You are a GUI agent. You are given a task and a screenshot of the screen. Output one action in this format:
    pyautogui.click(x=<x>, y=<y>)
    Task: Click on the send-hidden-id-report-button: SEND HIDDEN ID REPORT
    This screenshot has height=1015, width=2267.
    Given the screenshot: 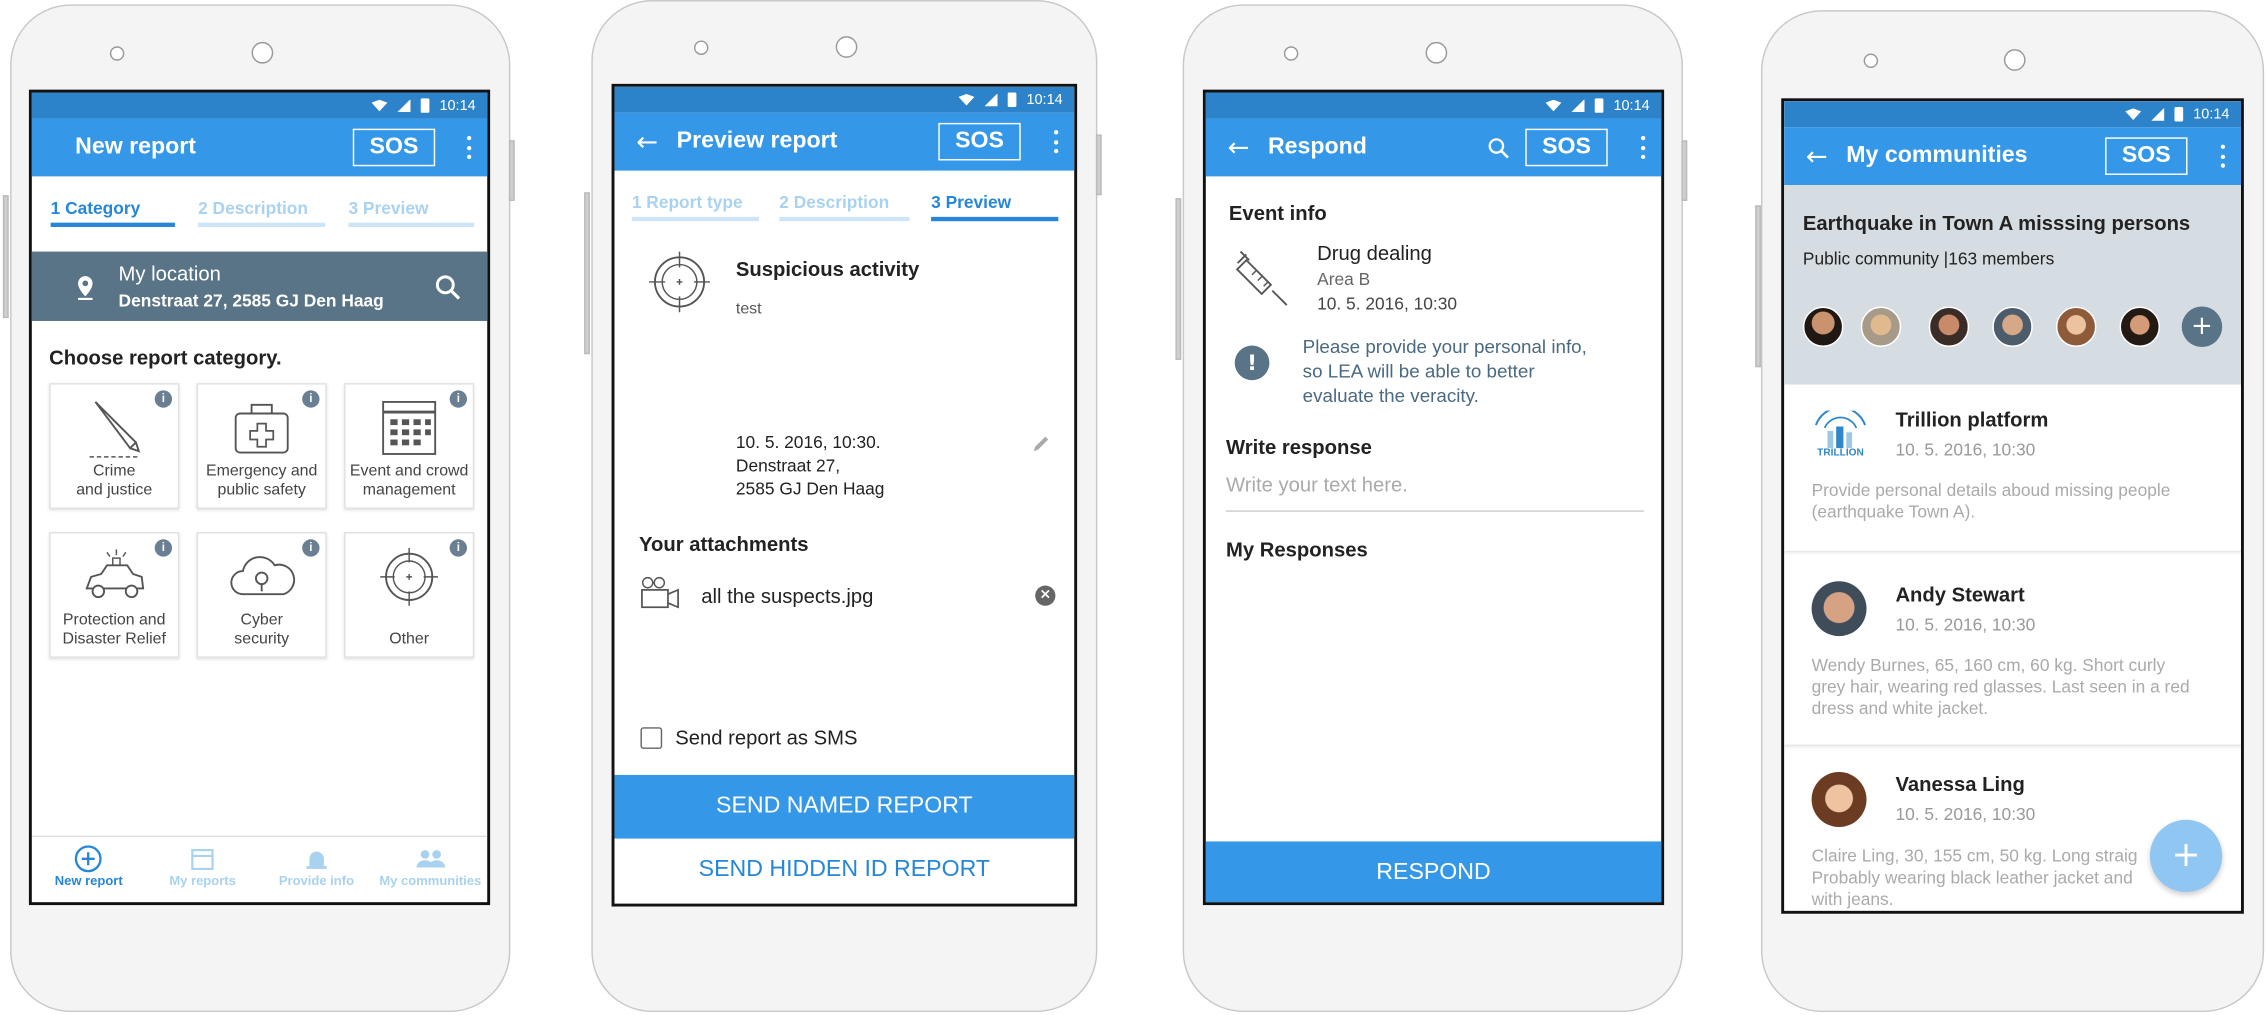 What is the action you would take?
    pyautogui.click(x=844, y=870)
    